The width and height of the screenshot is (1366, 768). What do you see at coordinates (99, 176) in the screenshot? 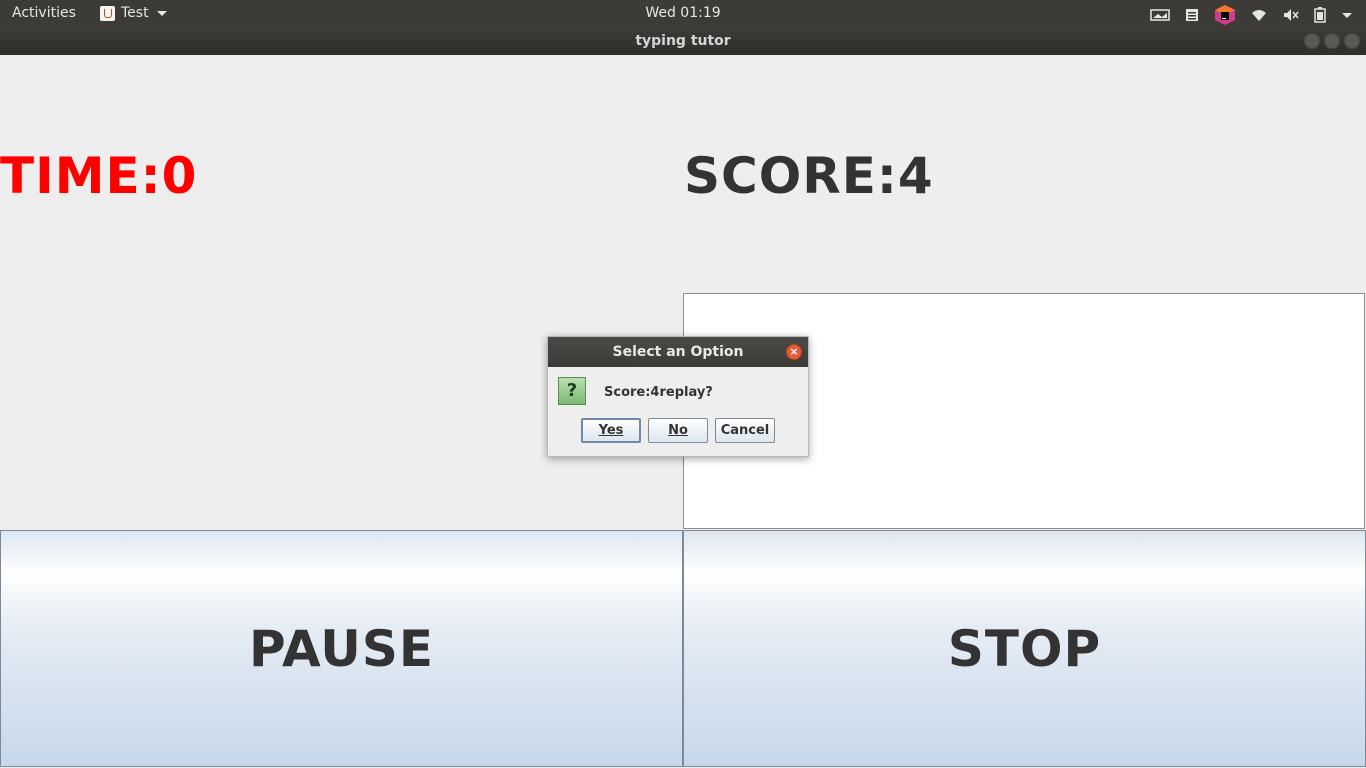
I see `time-label: TIME:0` at bounding box center [99, 176].